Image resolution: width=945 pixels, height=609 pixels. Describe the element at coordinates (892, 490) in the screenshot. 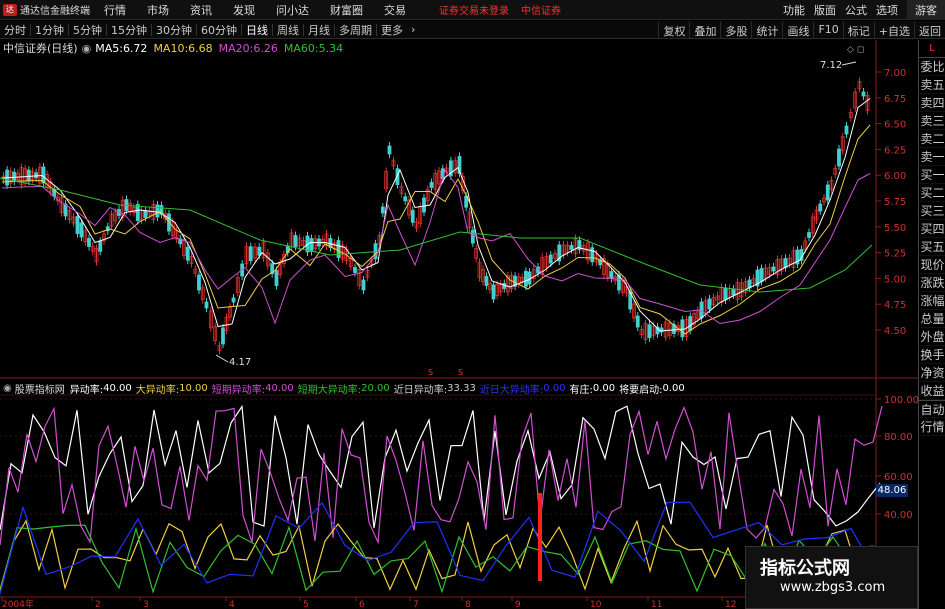

I see `current-value-box: 48.06` at that location.